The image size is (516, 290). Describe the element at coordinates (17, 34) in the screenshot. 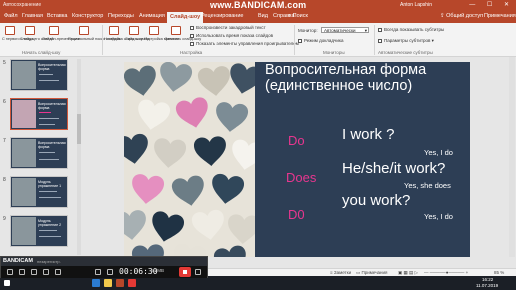

I see `from-start-button: С первого слайда` at that location.